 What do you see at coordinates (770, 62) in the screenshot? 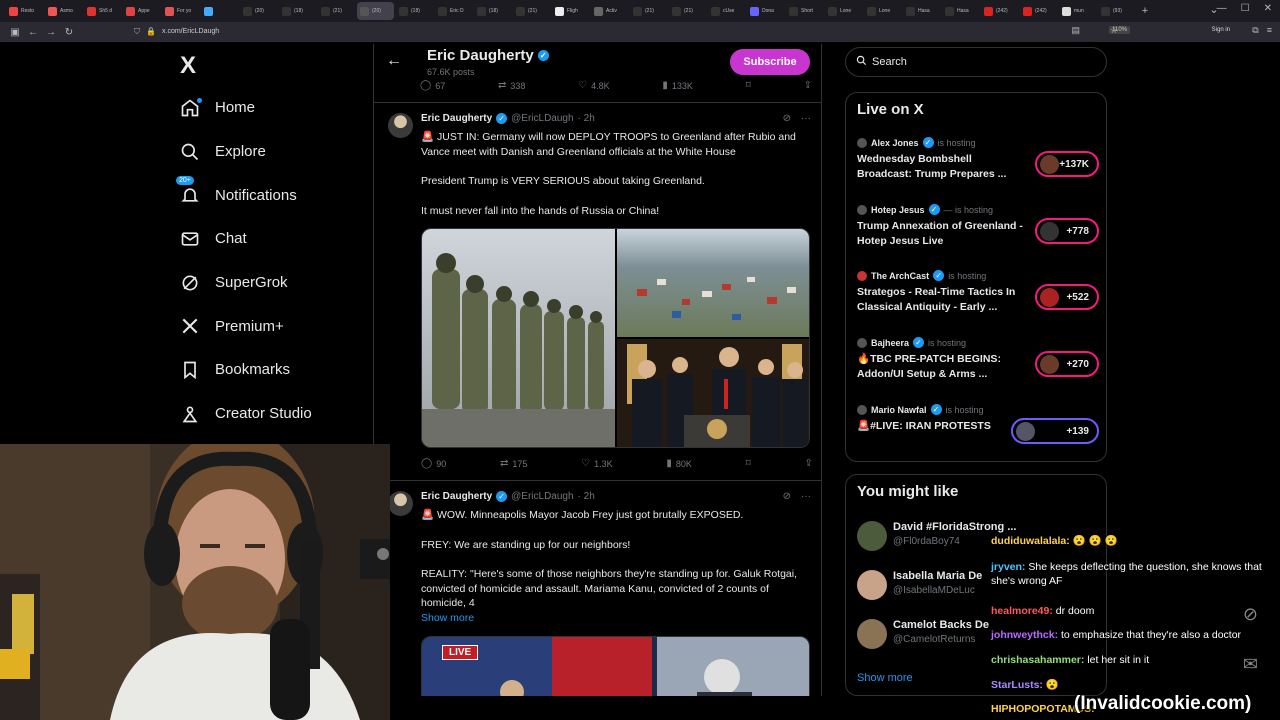
I see `subscribe-button: Subscribe` at bounding box center [770, 62].